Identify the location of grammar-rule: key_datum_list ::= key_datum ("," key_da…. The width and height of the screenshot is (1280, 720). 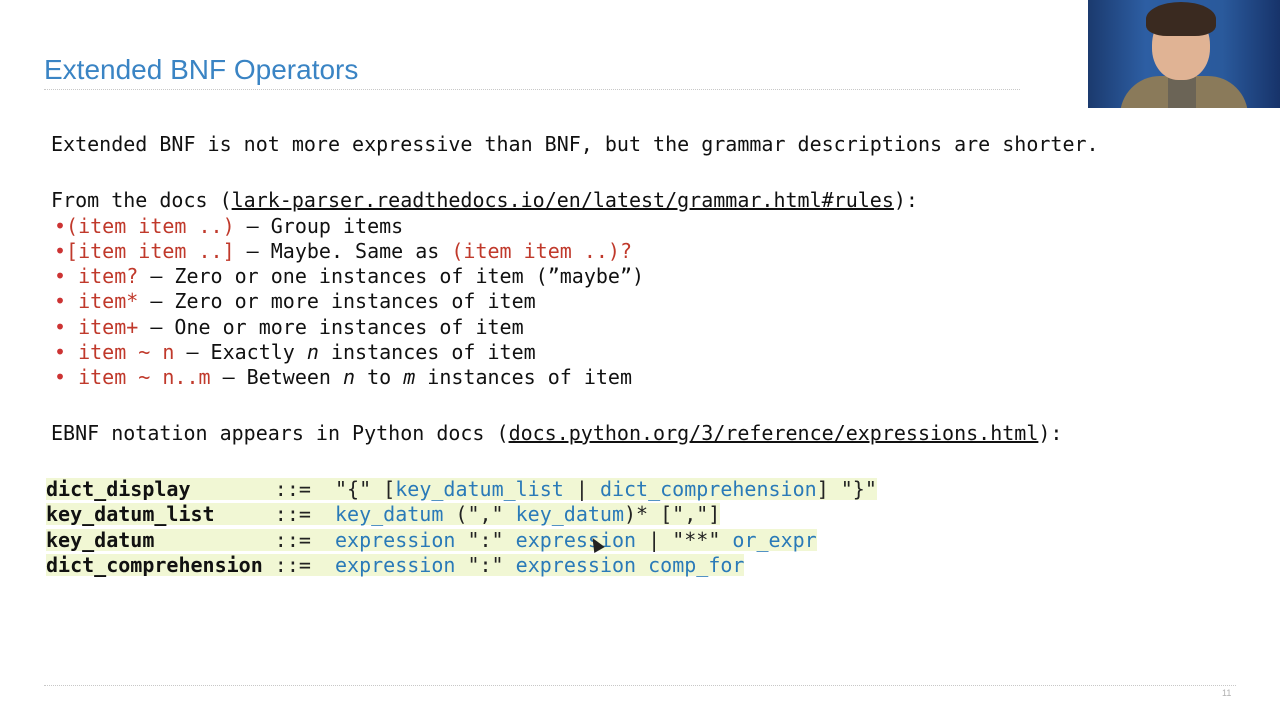
(461, 514).